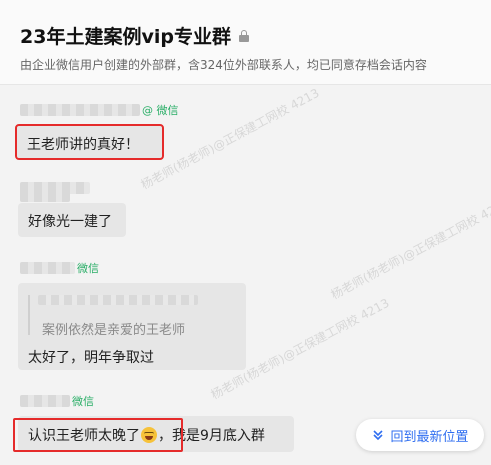 The height and width of the screenshot is (465, 491). What do you see at coordinates (91, 358) in the screenshot?
I see `message-text: 太好了，明年争取过` at bounding box center [91, 358].